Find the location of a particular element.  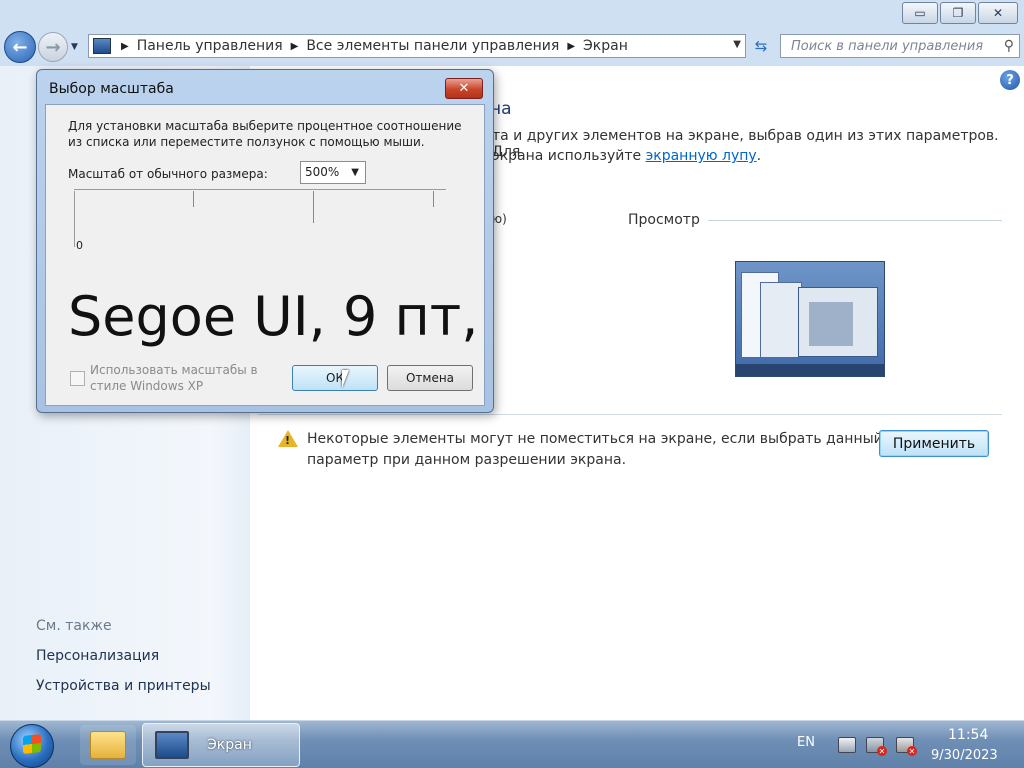

scale-label: Масштаб от обычного размера: is located at coordinates (168, 174).